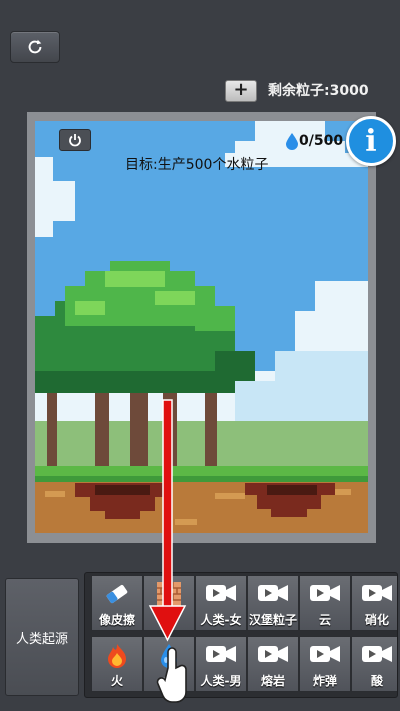  I want to click on tile-label: 云, so click(324, 620).